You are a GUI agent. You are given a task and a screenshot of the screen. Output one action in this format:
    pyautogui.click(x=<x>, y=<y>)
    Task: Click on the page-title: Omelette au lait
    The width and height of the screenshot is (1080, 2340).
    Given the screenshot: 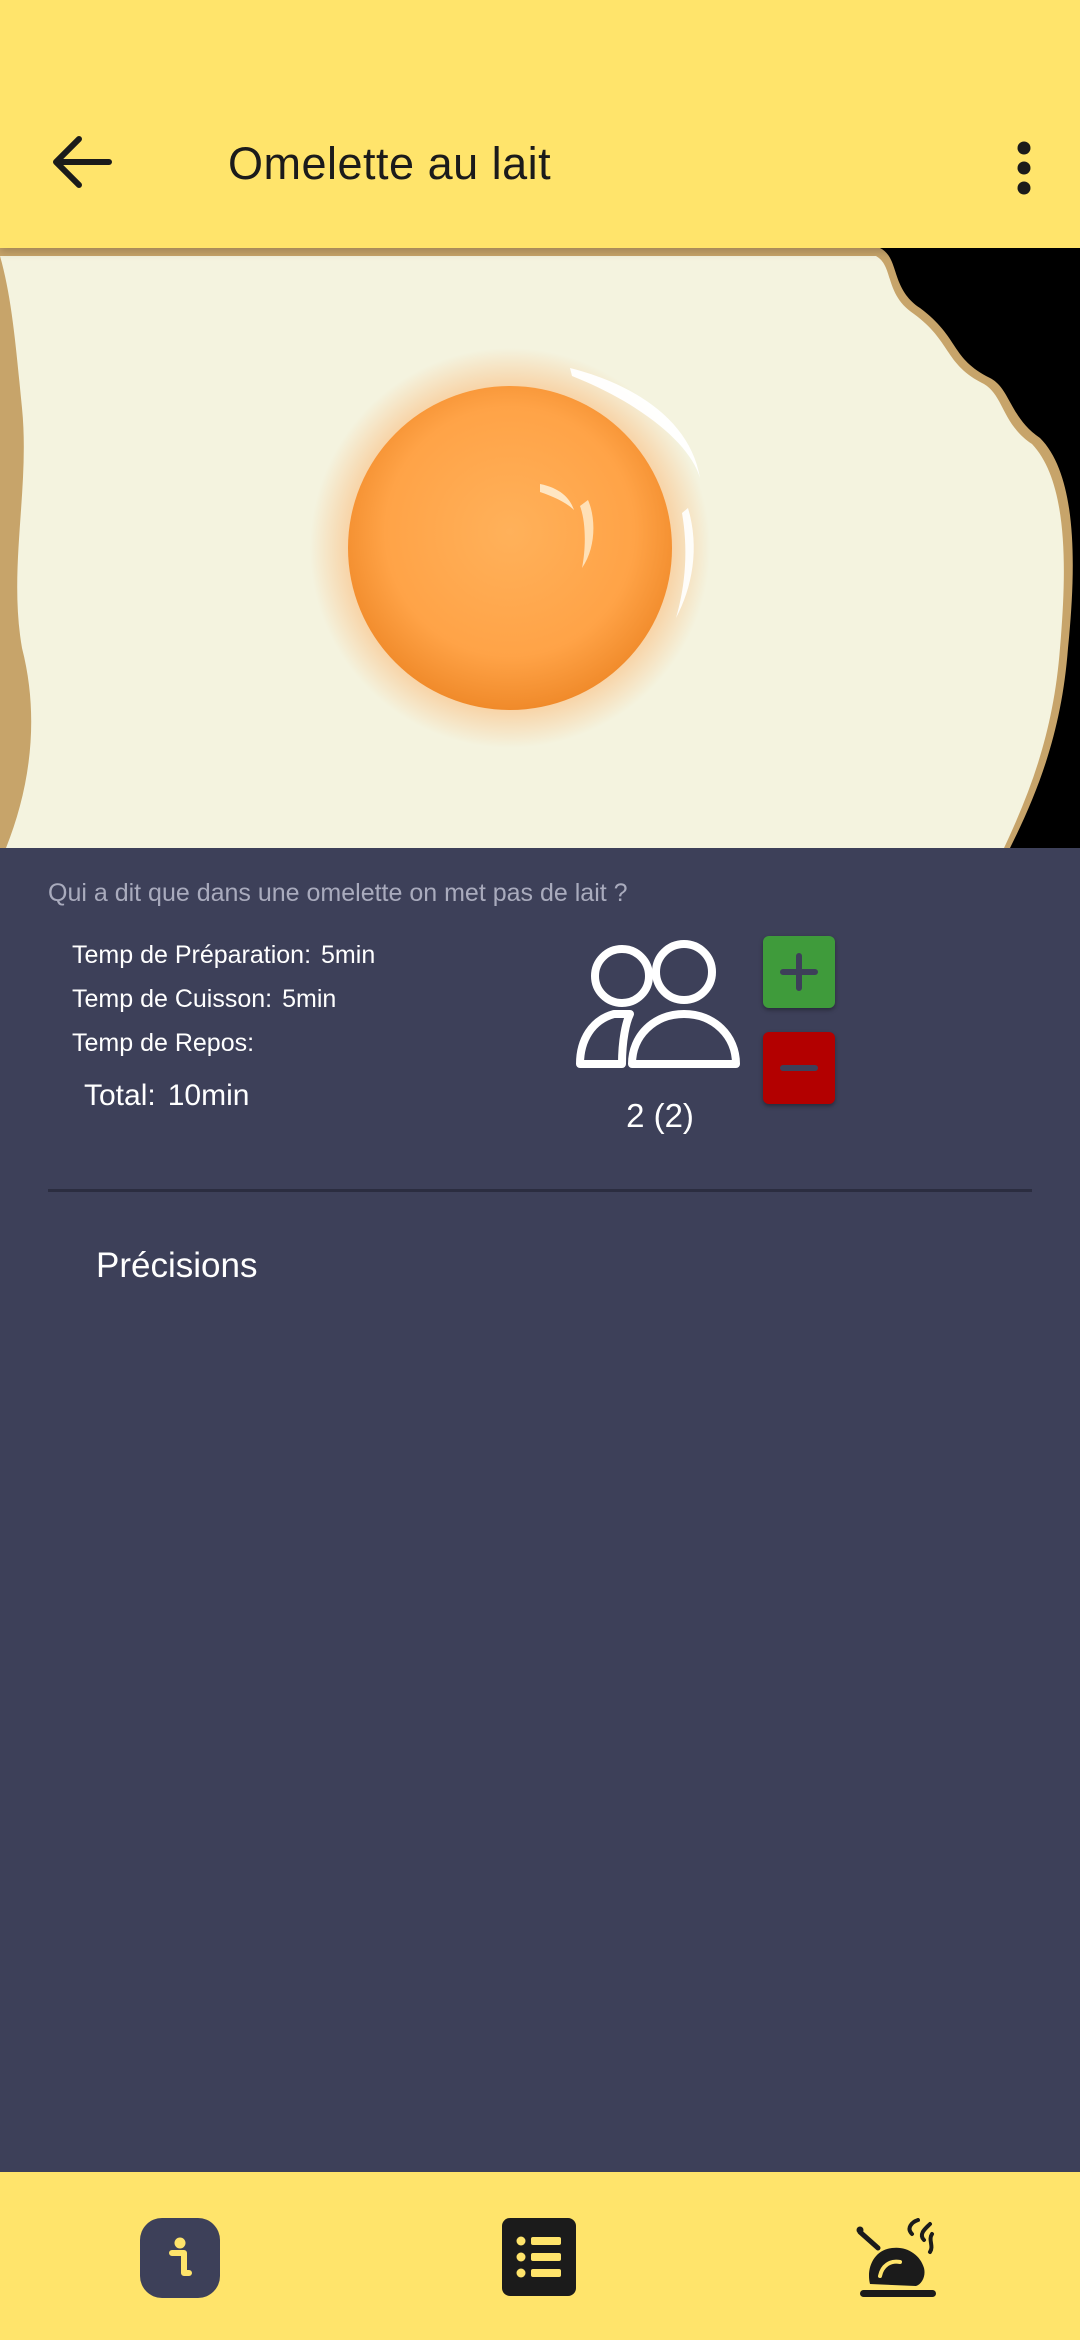 What is the action you would take?
    pyautogui.click(x=390, y=163)
    